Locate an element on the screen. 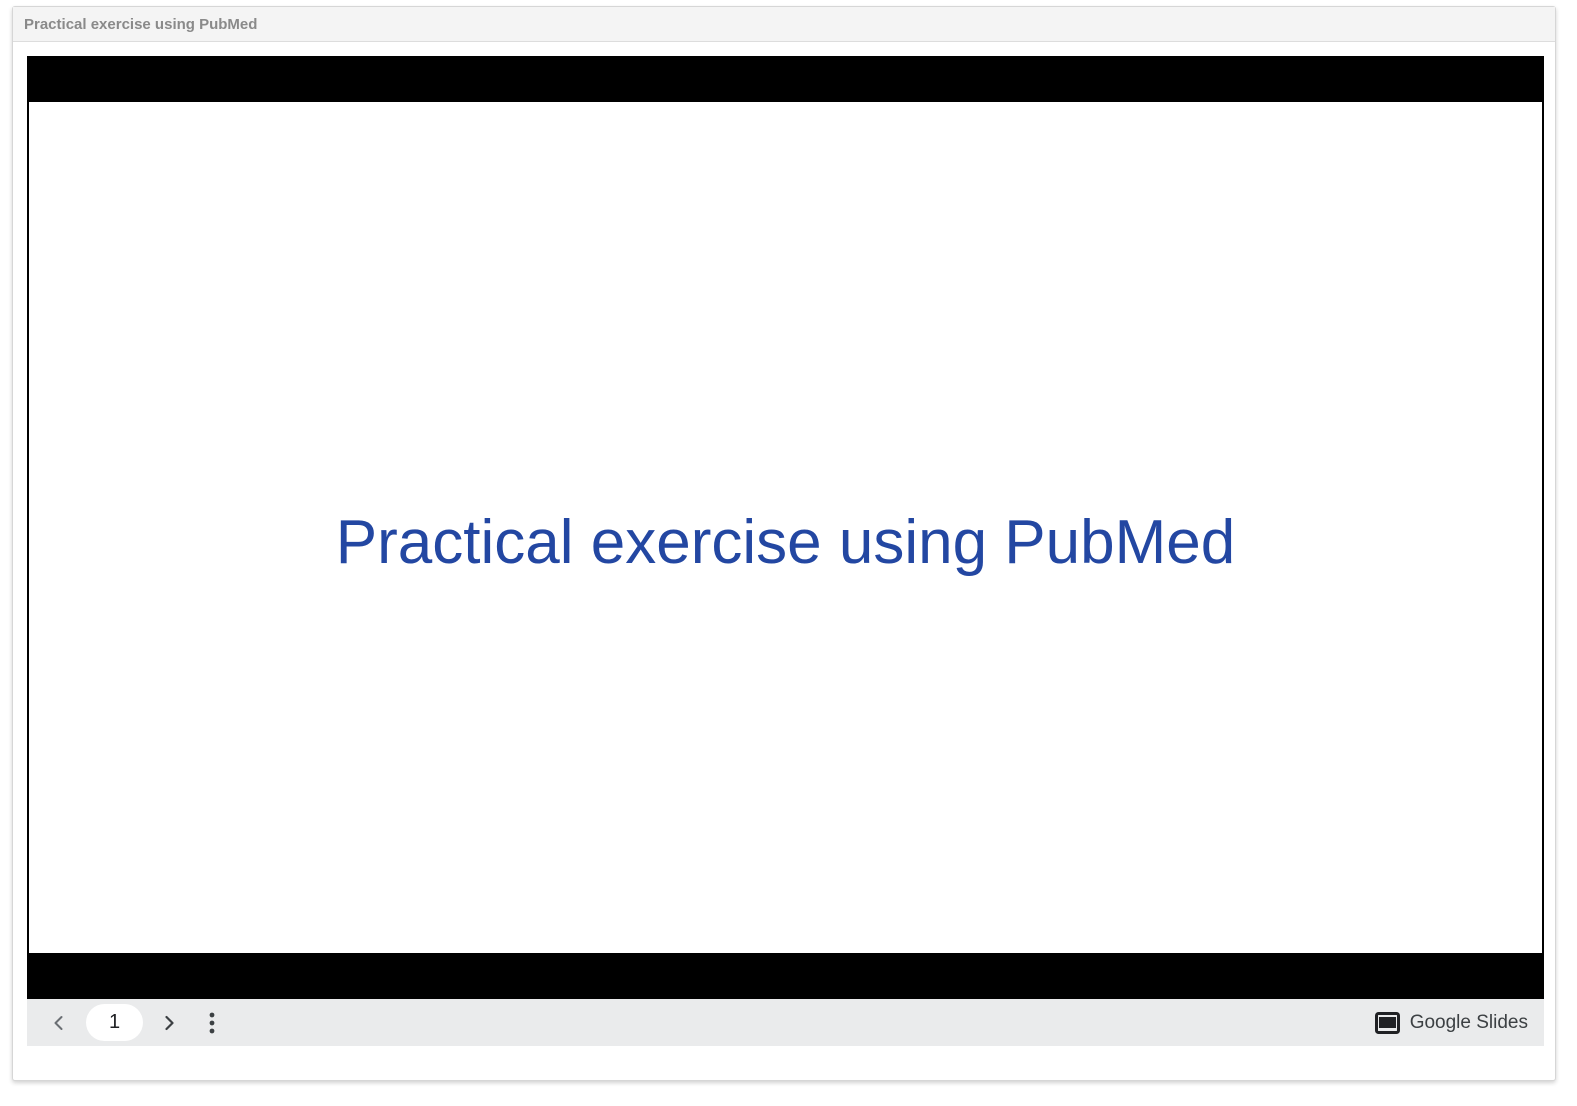 The width and height of the screenshot is (1577, 1106). slide-title: Practical exercise using PubMed is located at coordinates (785, 542).